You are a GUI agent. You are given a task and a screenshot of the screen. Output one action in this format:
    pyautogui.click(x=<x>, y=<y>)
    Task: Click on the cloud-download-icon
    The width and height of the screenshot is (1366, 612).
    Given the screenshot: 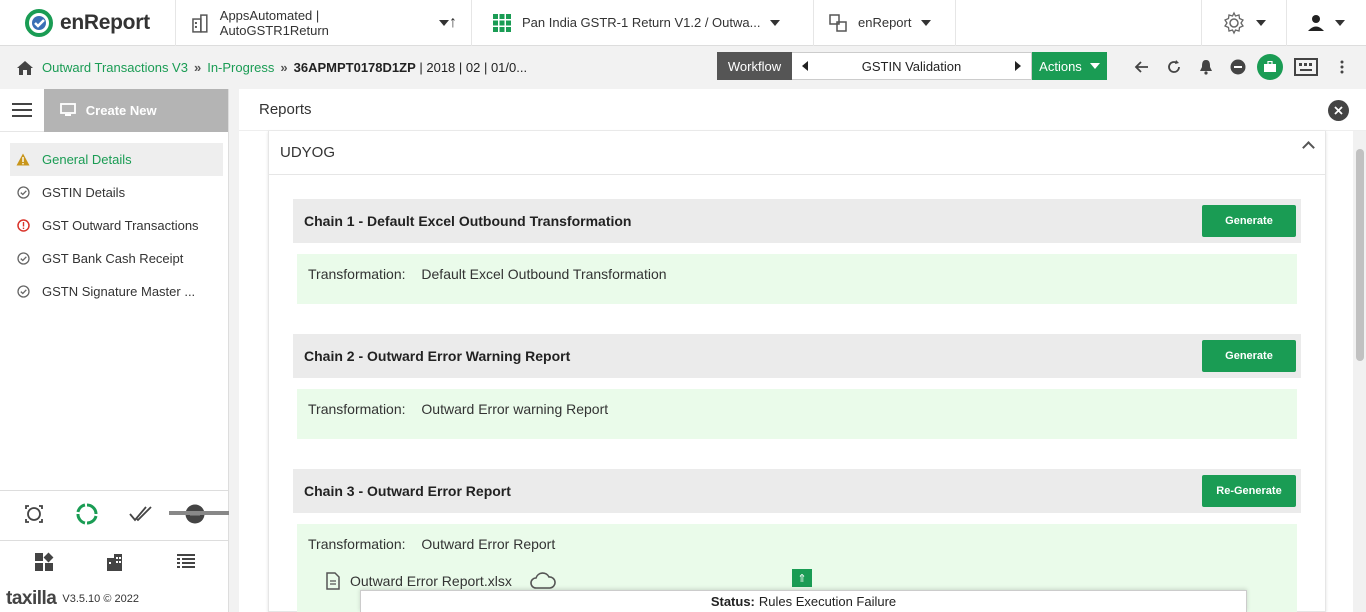 What is the action you would take?
    pyautogui.click(x=543, y=581)
    